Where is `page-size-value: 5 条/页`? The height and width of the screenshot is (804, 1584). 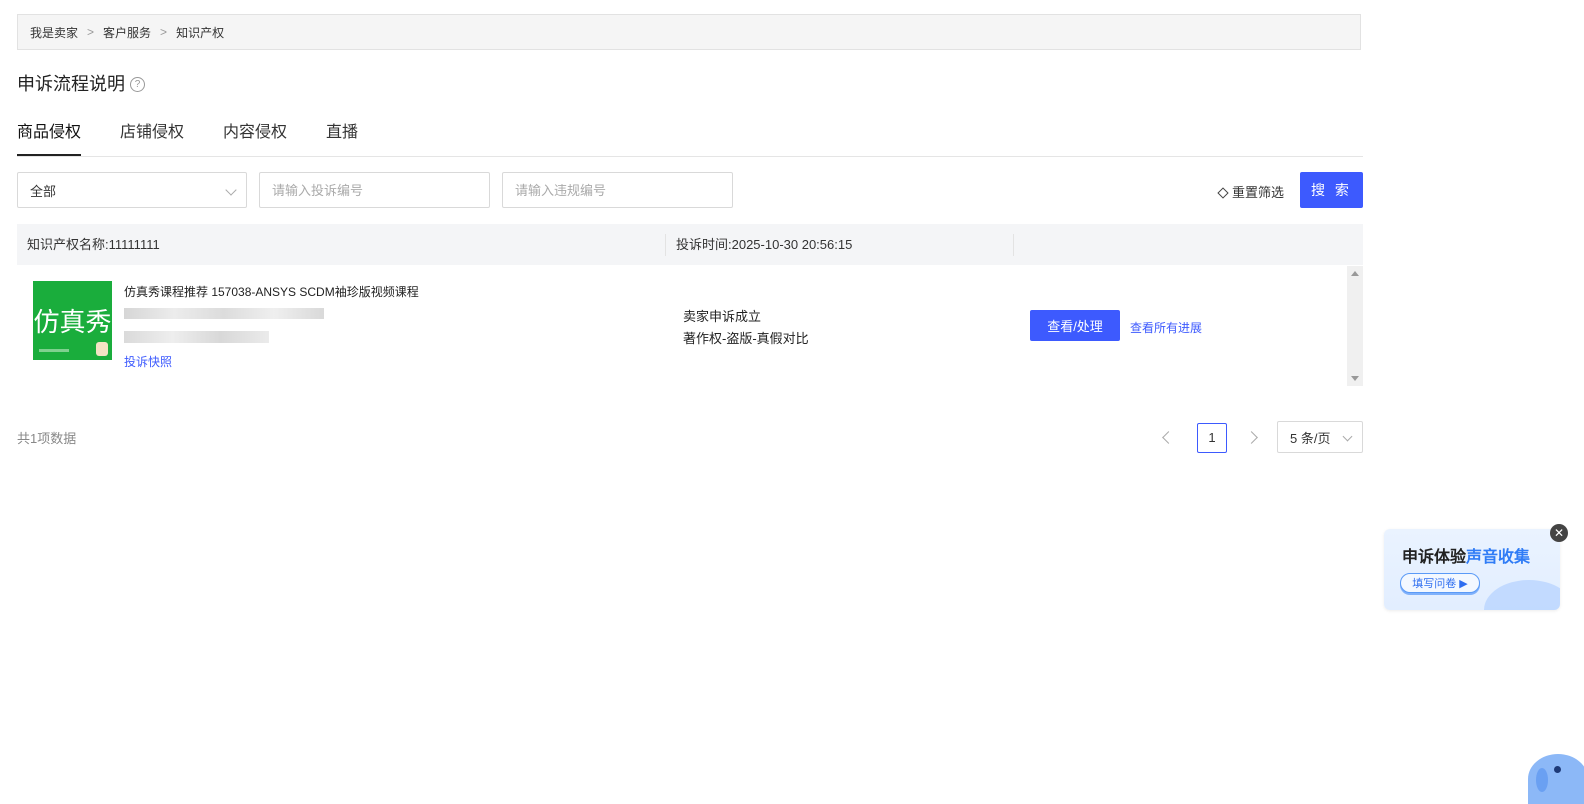
page-size-value: 5 条/页 is located at coordinates (1310, 438).